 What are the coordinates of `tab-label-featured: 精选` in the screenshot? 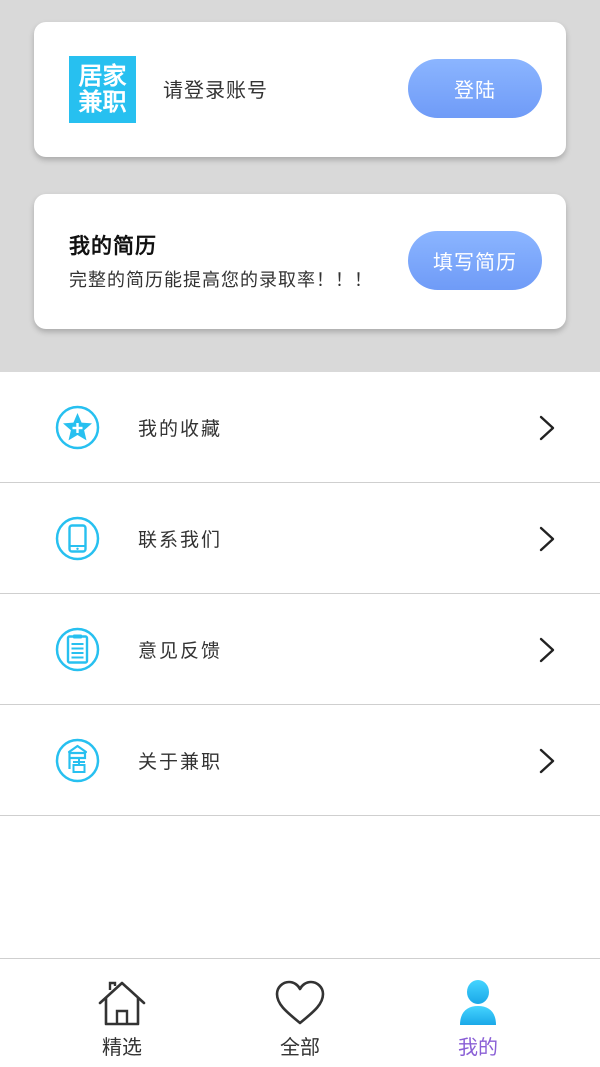 It's located at (122, 1045).